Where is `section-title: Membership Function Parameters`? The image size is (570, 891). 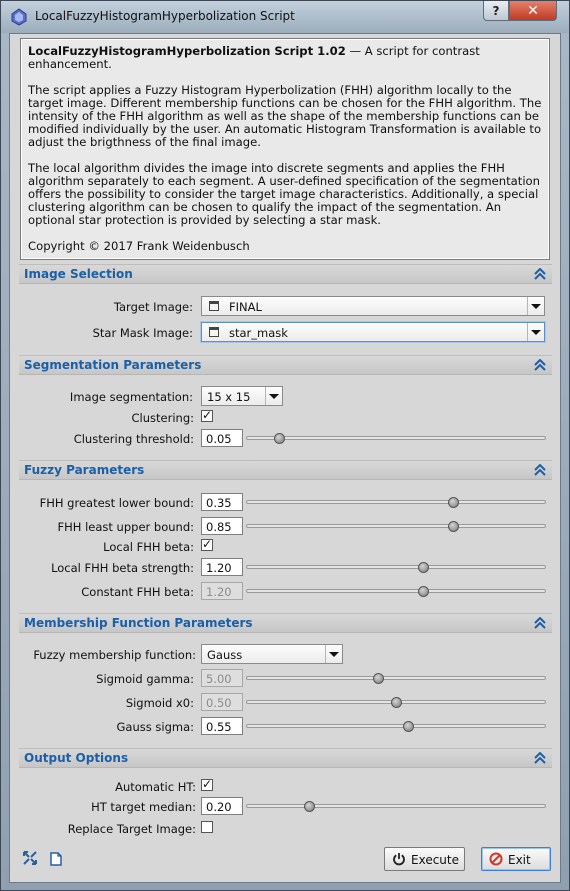 section-title: Membership Function Parameters is located at coordinates (138, 623).